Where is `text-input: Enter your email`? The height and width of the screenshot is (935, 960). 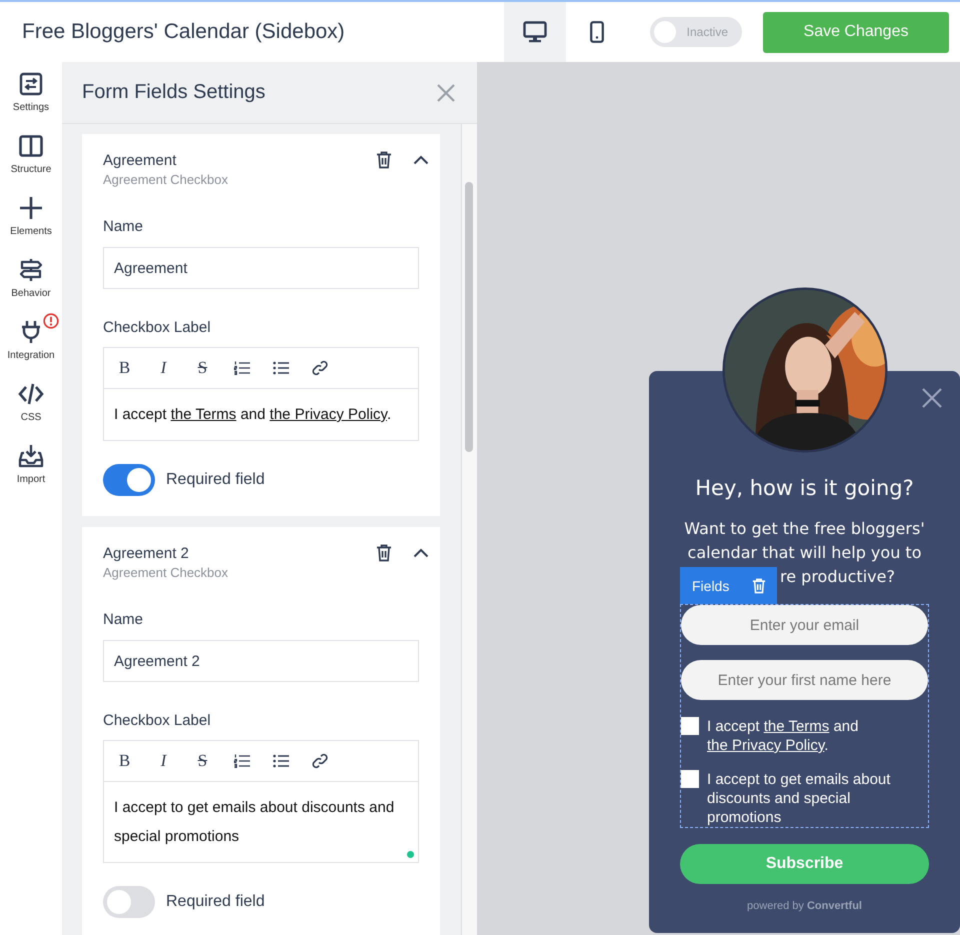
text-input: Enter your email is located at coordinates (804, 625).